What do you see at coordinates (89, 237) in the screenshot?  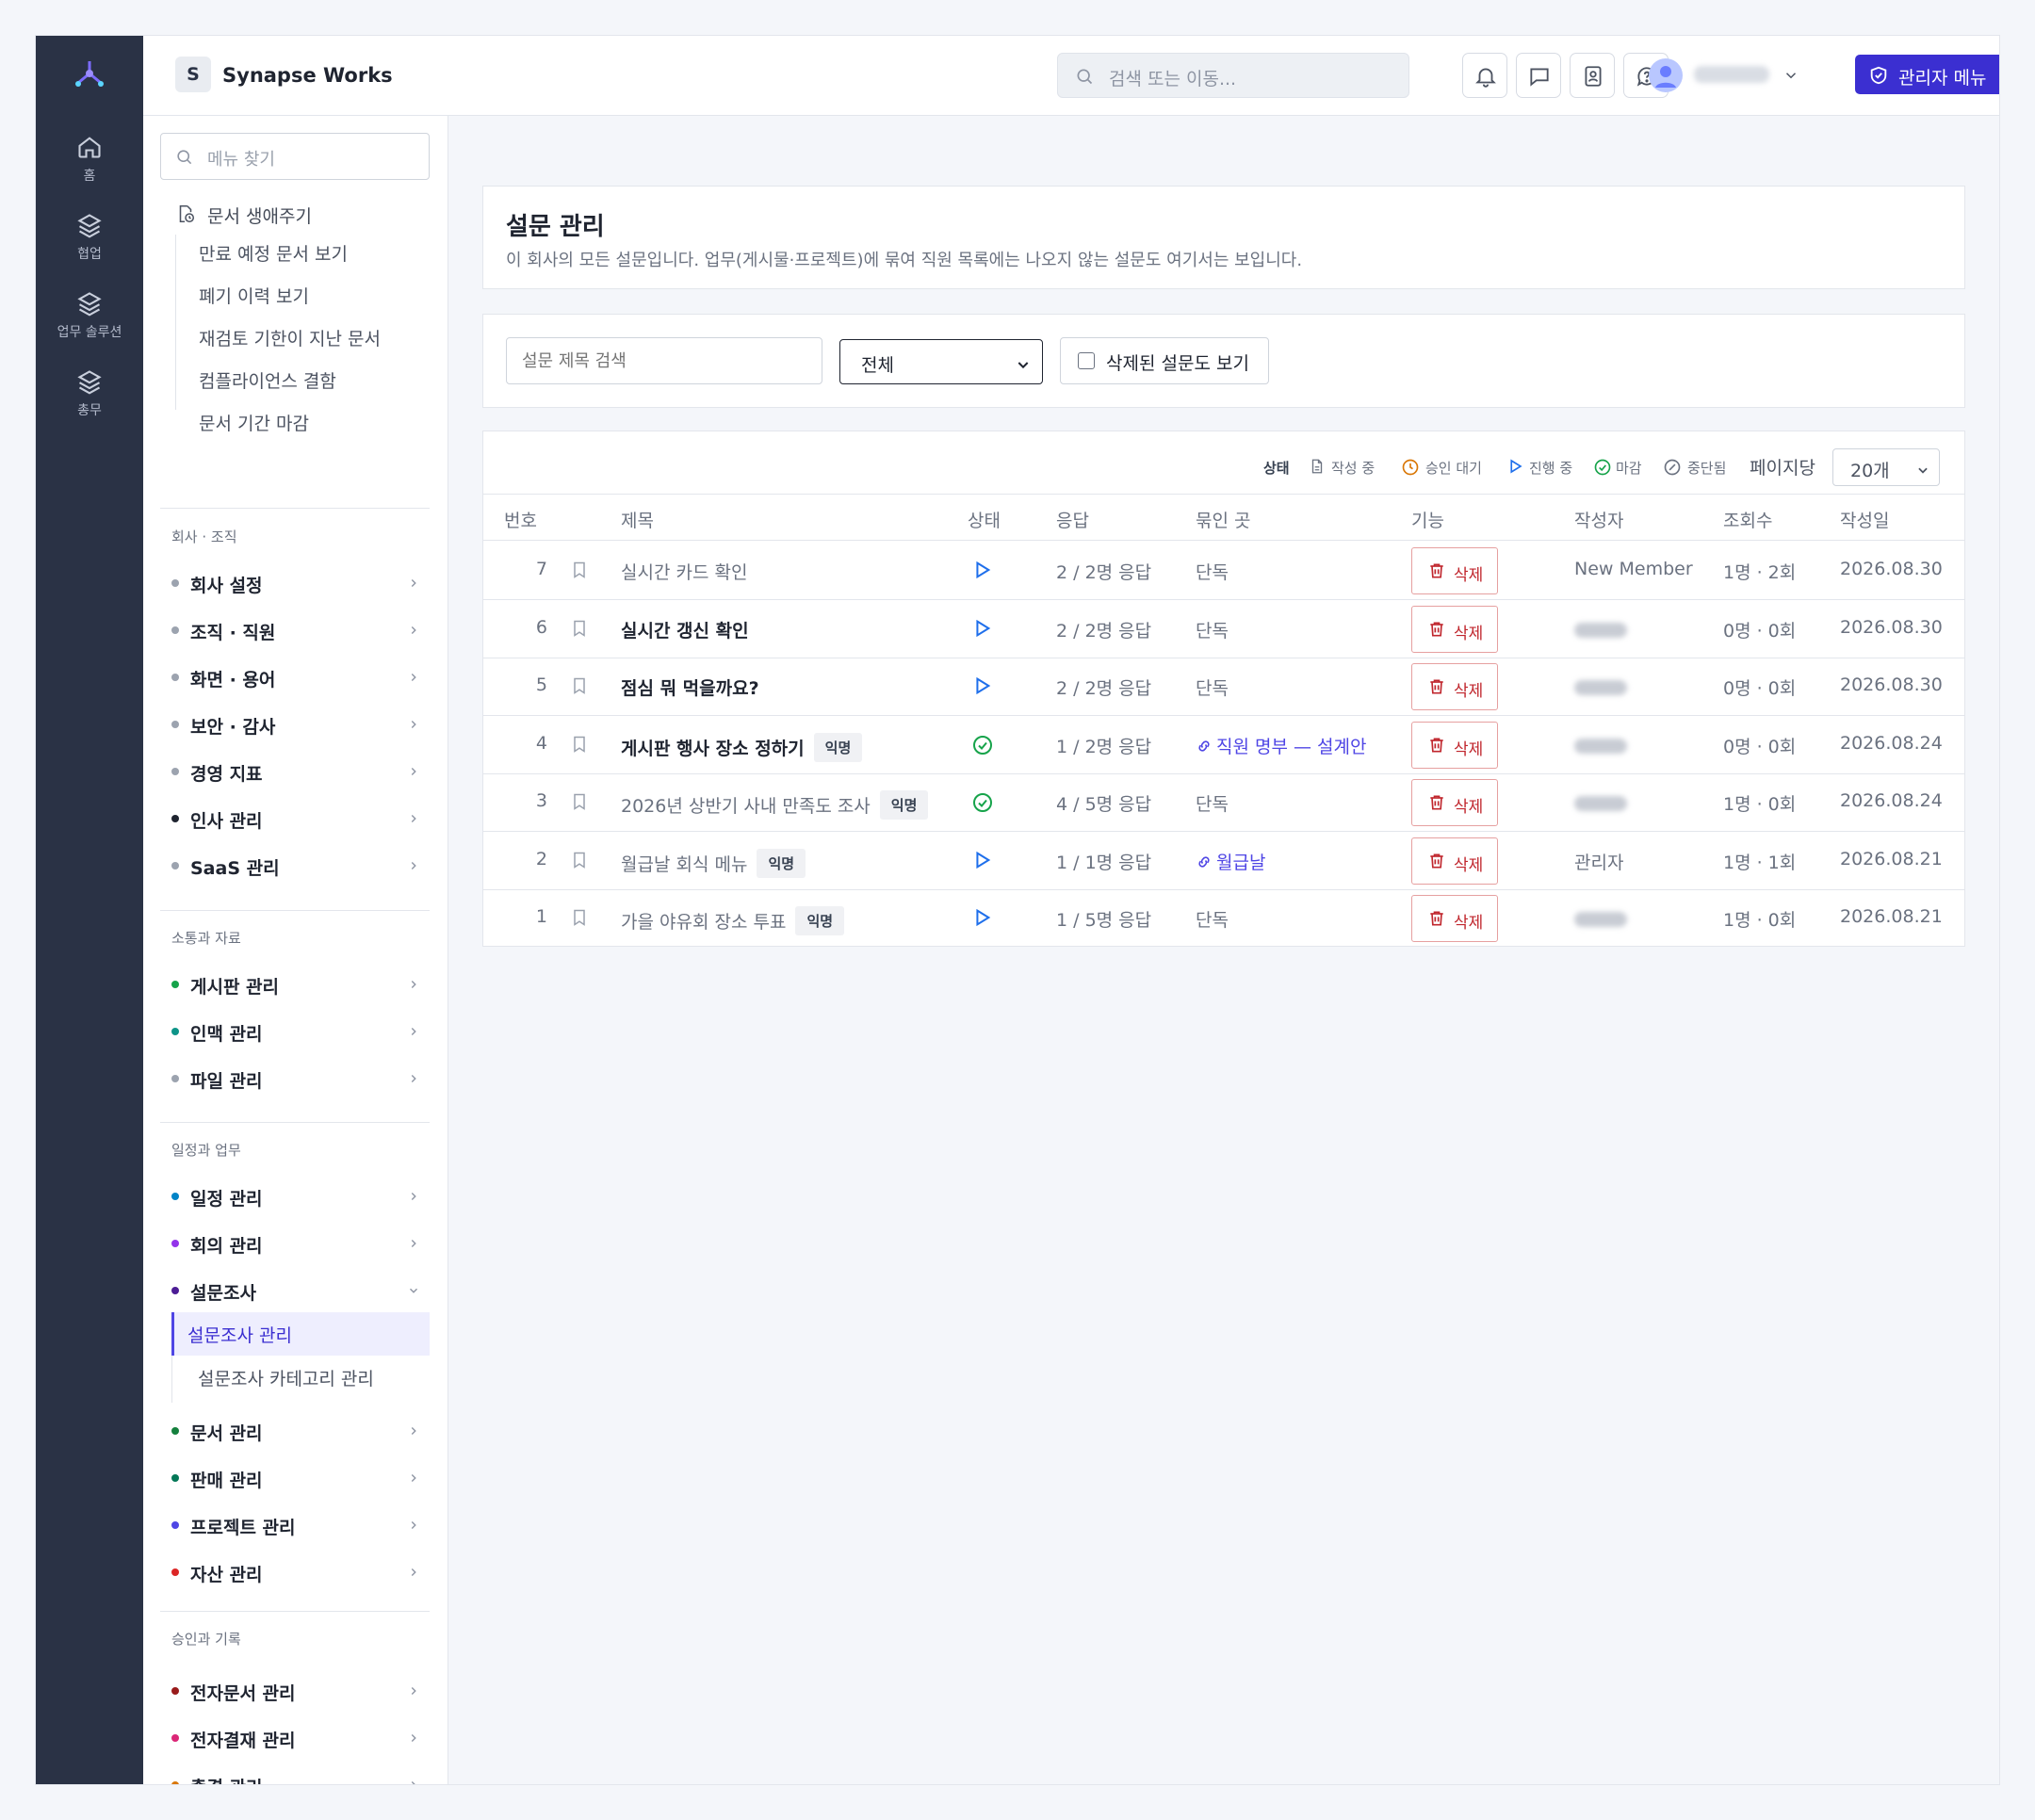 I see `rail-item-collaboration: 협업` at bounding box center [89, 237].